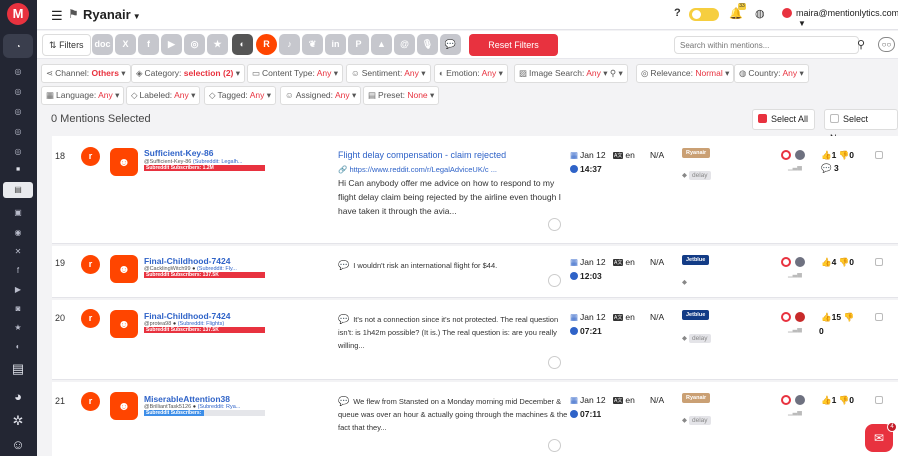 The height and width of the screenshot is (456, 898). What do you see at coordinates (513, 45) in the screenshot?
I see `reset-filters-button: Reset Filters` at bounding box center [513, 45].